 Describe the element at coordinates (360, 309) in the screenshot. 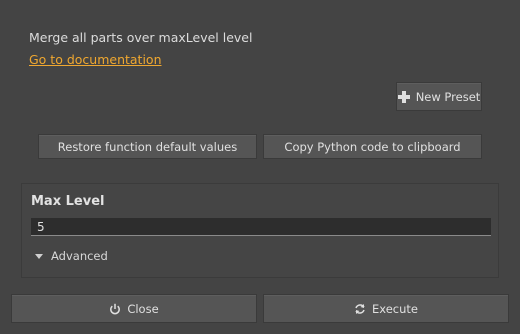

I see `refresh-icon` at that location.